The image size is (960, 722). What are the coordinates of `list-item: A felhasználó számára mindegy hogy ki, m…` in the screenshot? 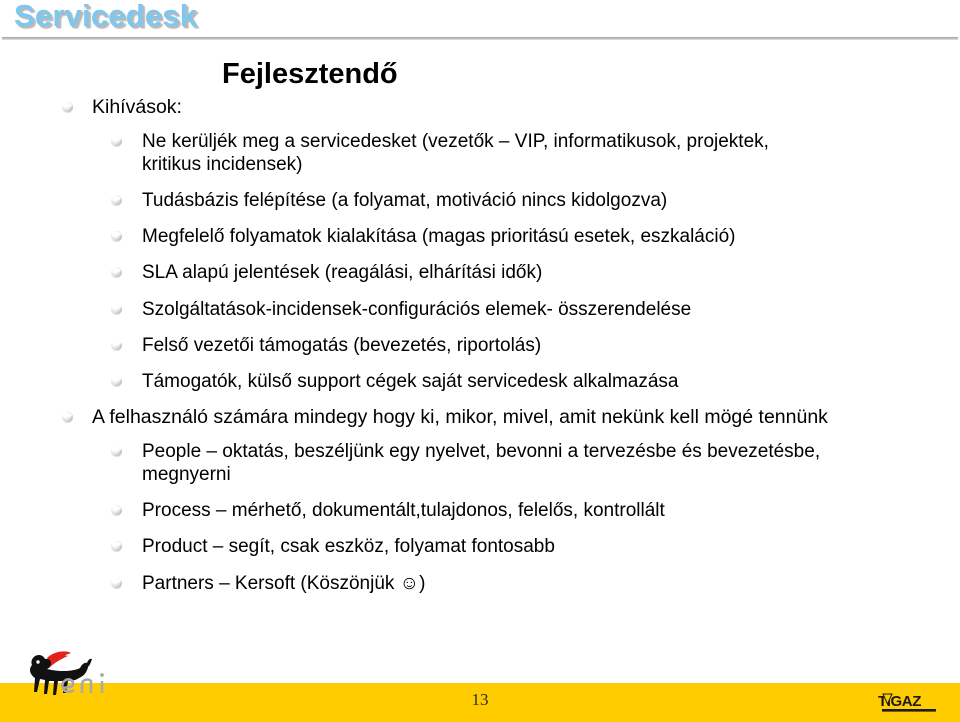 It's located at (480, 418).